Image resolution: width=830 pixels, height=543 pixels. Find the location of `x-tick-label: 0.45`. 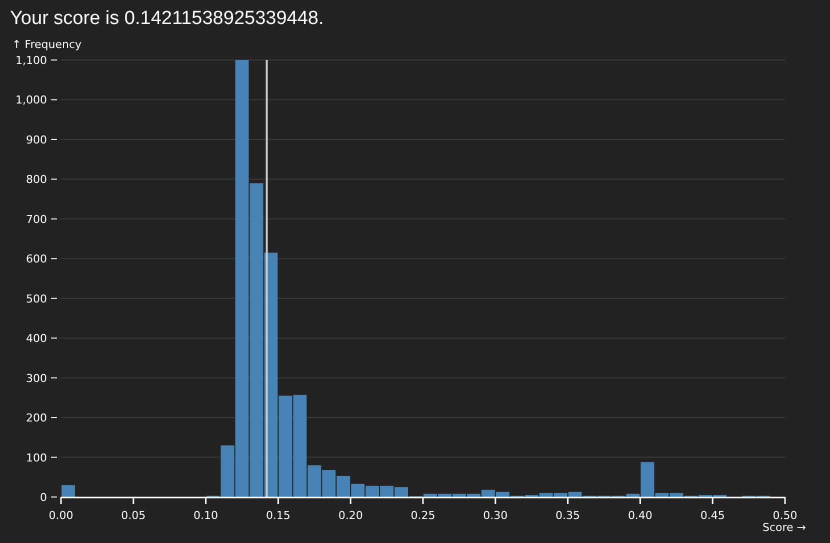

x-tick-label: 0.45 is located at coordinates (712, 515).